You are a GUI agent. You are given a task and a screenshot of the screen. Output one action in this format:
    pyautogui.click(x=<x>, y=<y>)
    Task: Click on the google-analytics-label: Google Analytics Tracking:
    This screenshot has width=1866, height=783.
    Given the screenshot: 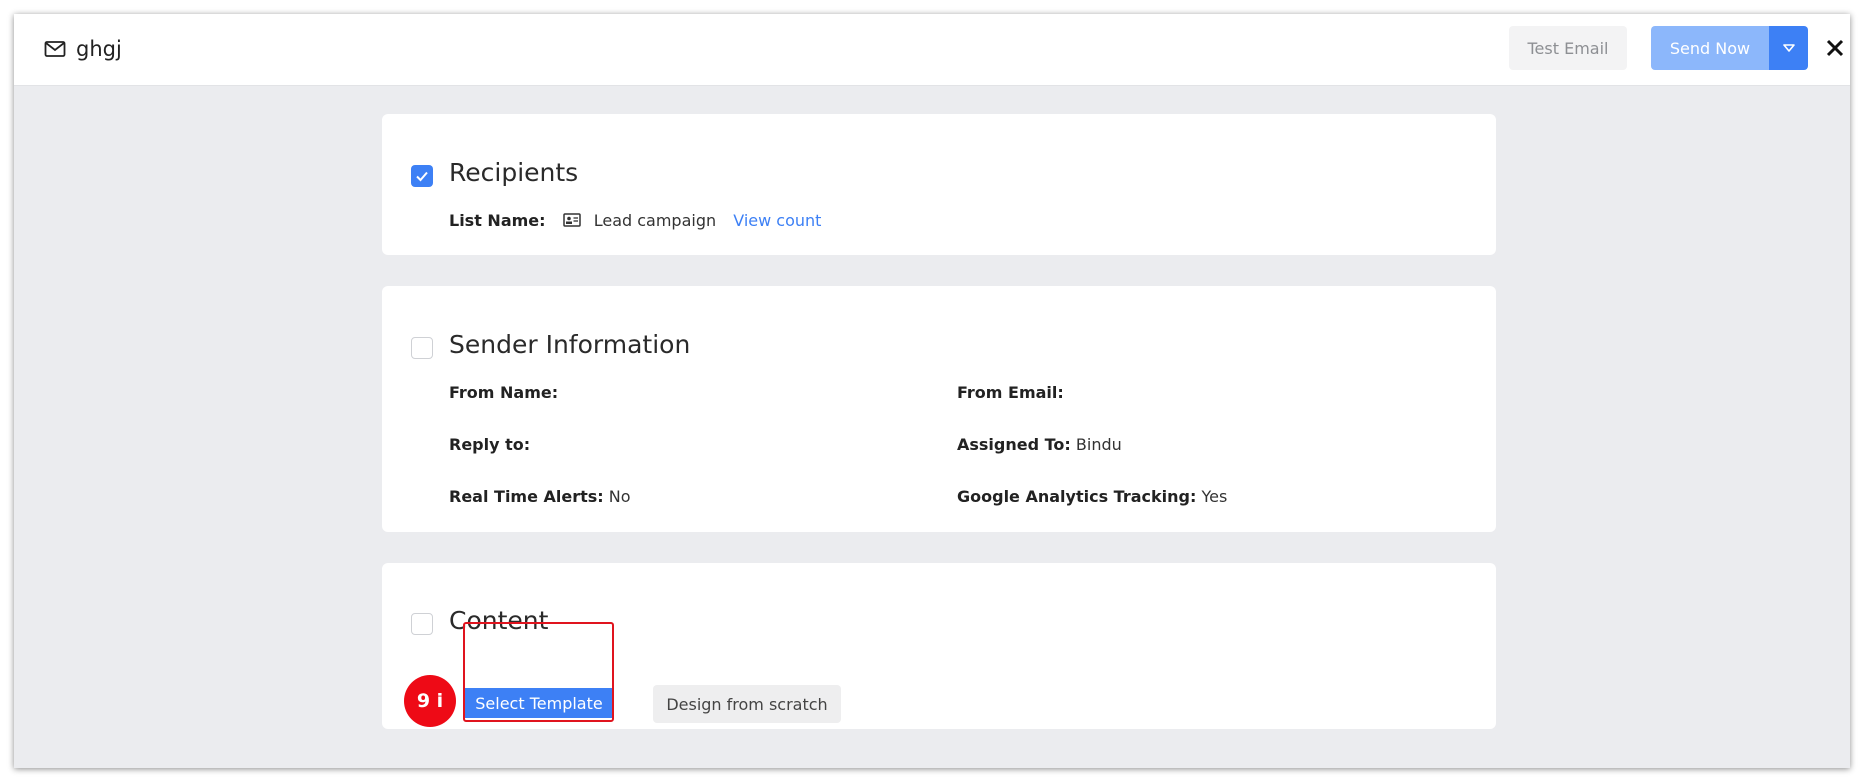 What is the action you would take?
    pyautogui.click(x=1077, y=496)
    